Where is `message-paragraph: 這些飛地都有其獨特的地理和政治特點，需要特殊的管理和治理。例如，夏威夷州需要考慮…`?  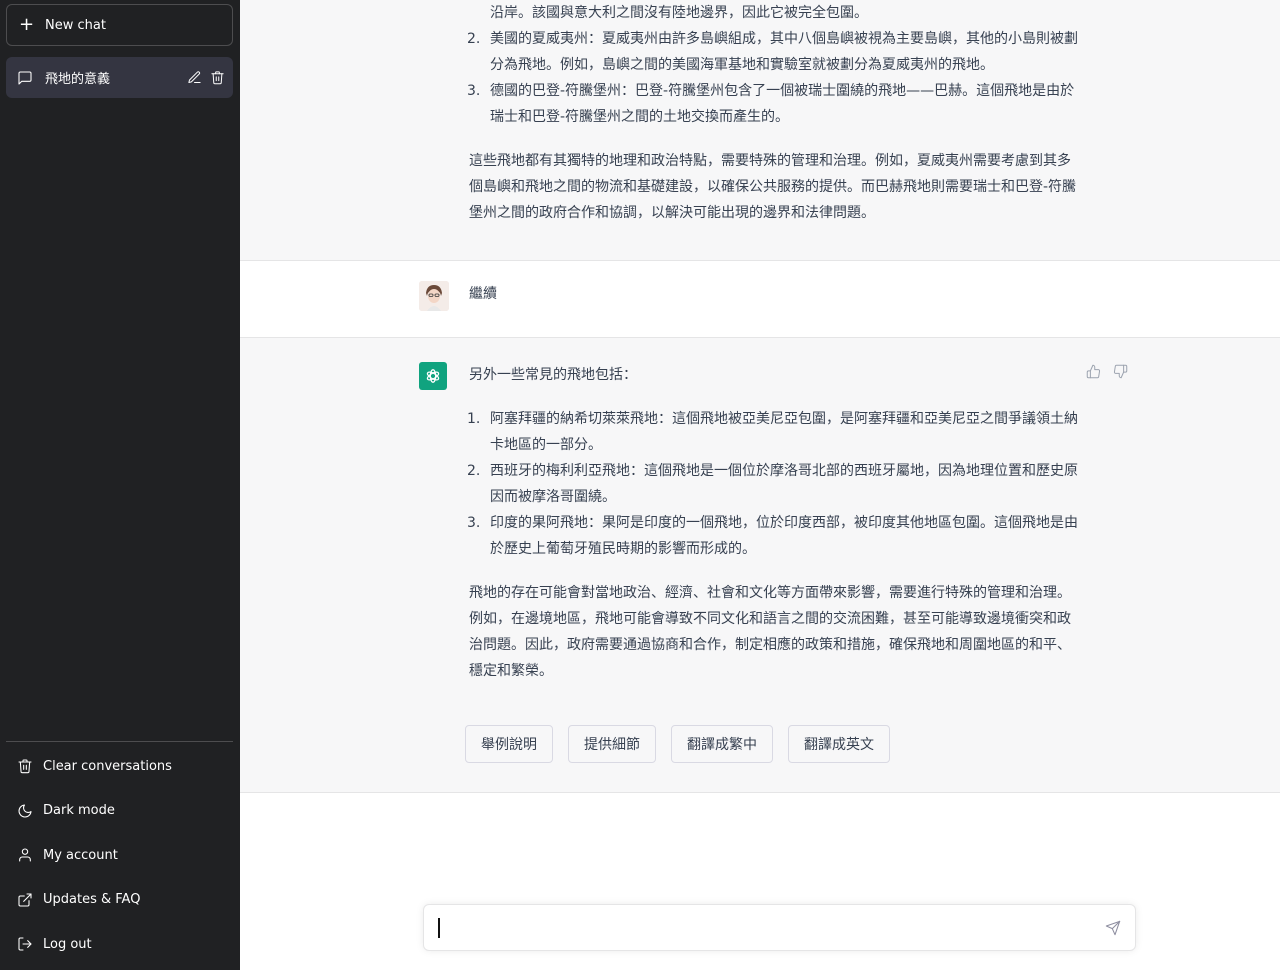
message-paragraph: 這些飛地都有其獨特的地理和政治特點，需要特殊的管理和治理。例如，夏威夷州需要考慮… is located at coordinates (773, 187).